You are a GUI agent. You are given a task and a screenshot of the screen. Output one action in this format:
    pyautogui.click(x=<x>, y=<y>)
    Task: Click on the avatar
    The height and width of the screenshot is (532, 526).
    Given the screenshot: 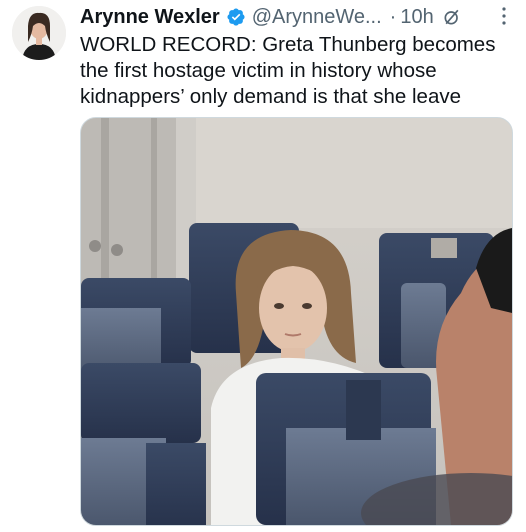 What is the action you would take?
    pyautogui.click(x=39, y=33)
    